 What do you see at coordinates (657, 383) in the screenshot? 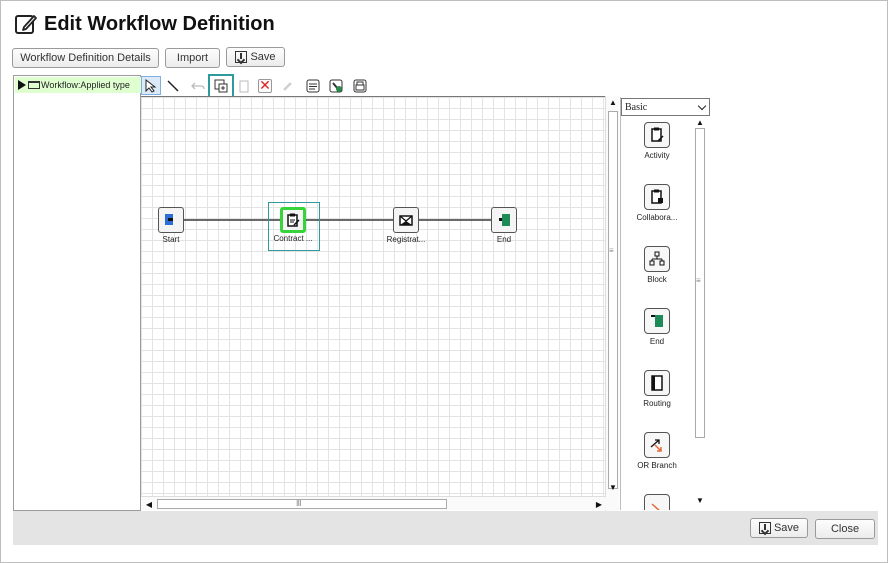
I see `routing-icon` at bounding box center [657, 383].